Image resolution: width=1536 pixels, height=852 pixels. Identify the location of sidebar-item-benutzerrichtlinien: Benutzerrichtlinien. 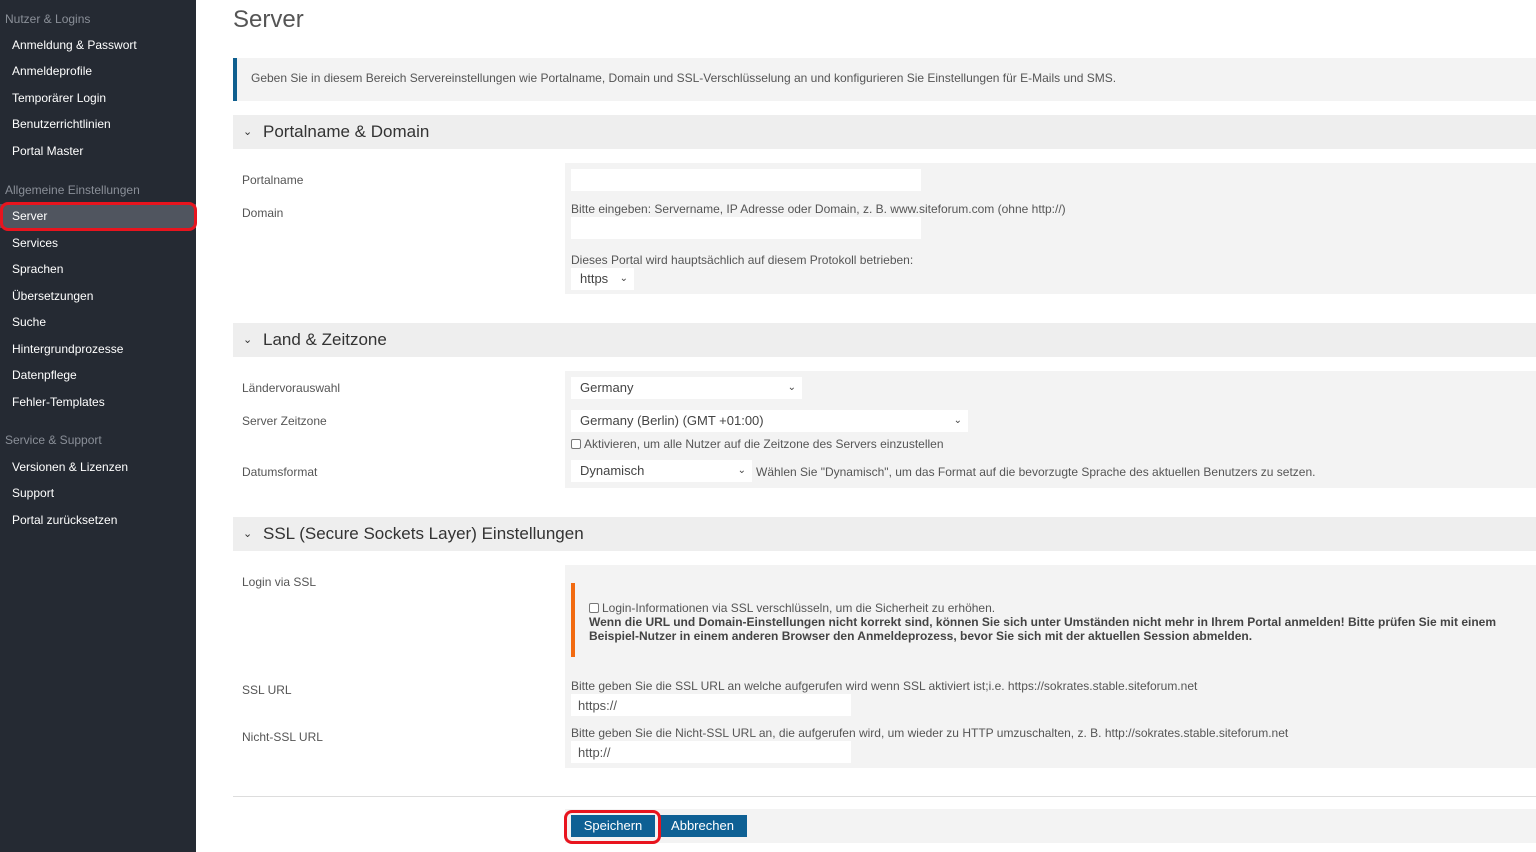
(98, 124).